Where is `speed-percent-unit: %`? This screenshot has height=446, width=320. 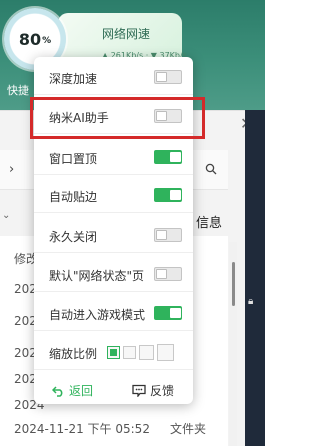
speed-percent-unit: % is located at coordinates (47, 41).